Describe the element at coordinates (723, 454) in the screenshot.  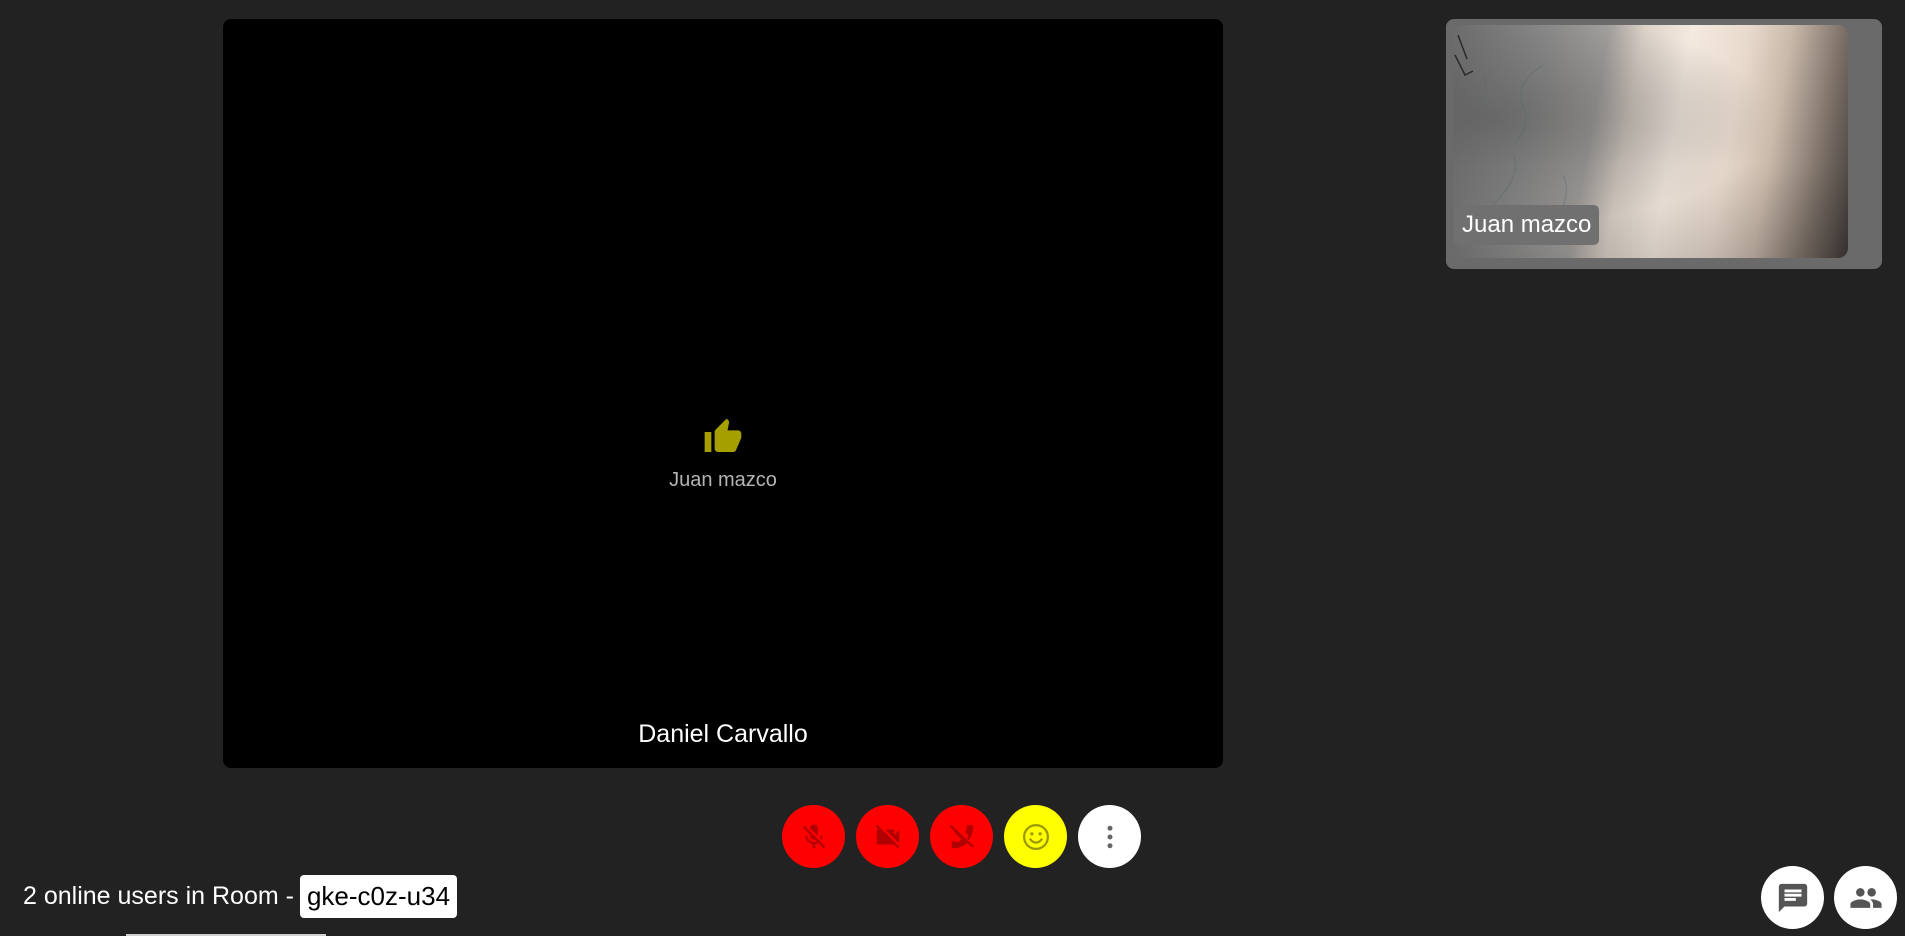
I see `reaction-overlay: Juan mazco` at that location.